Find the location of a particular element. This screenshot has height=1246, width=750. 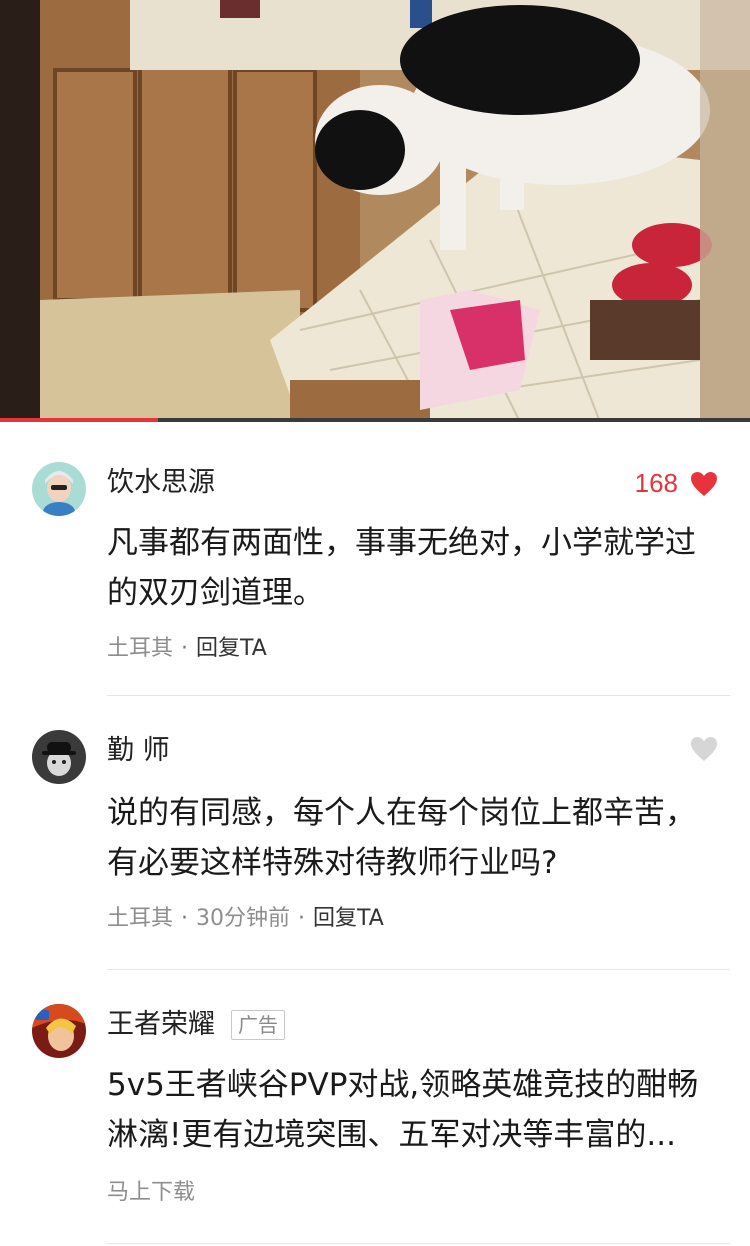

like-button: 168 is located at coordinates (676, 483).